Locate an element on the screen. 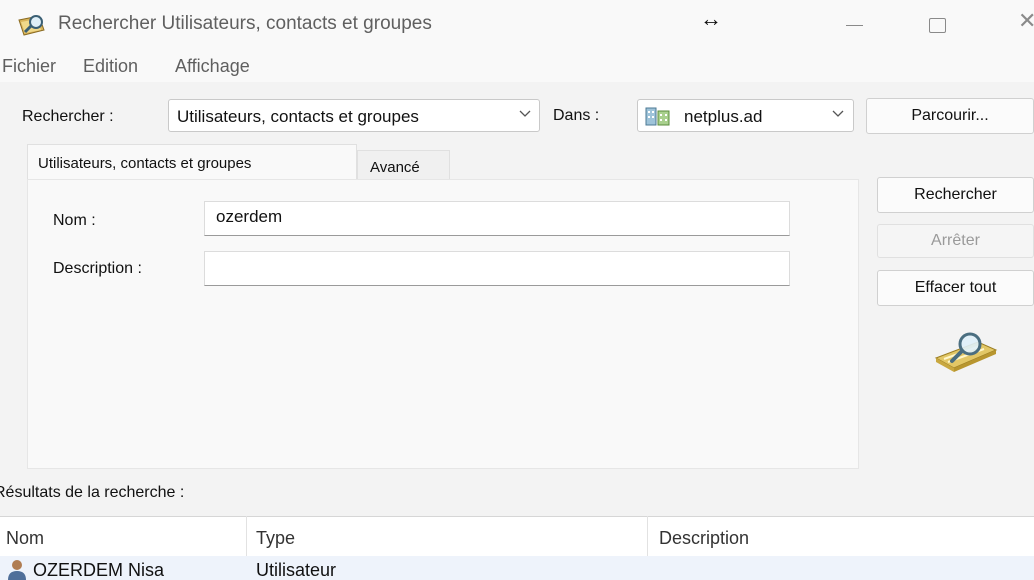  description-label: Description : is located at coordinates (97, 268).